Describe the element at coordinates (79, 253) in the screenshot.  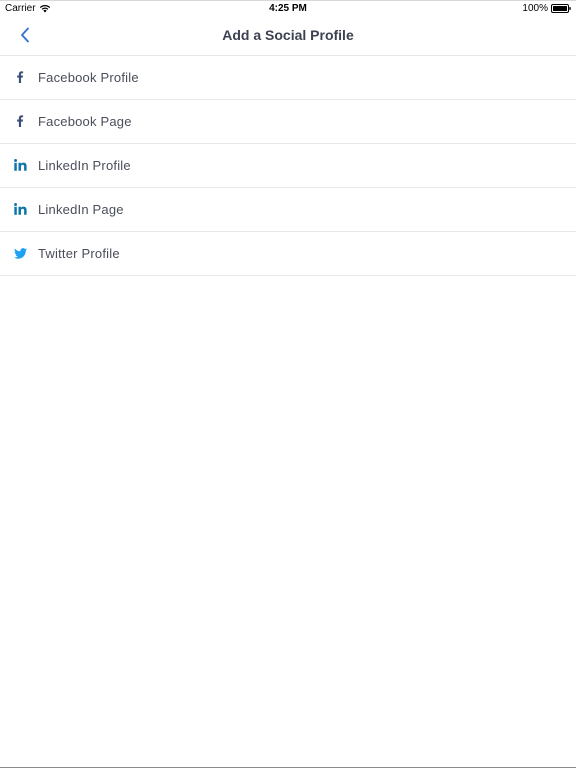
I see `list-item-label: Twitter Profile` at that location.